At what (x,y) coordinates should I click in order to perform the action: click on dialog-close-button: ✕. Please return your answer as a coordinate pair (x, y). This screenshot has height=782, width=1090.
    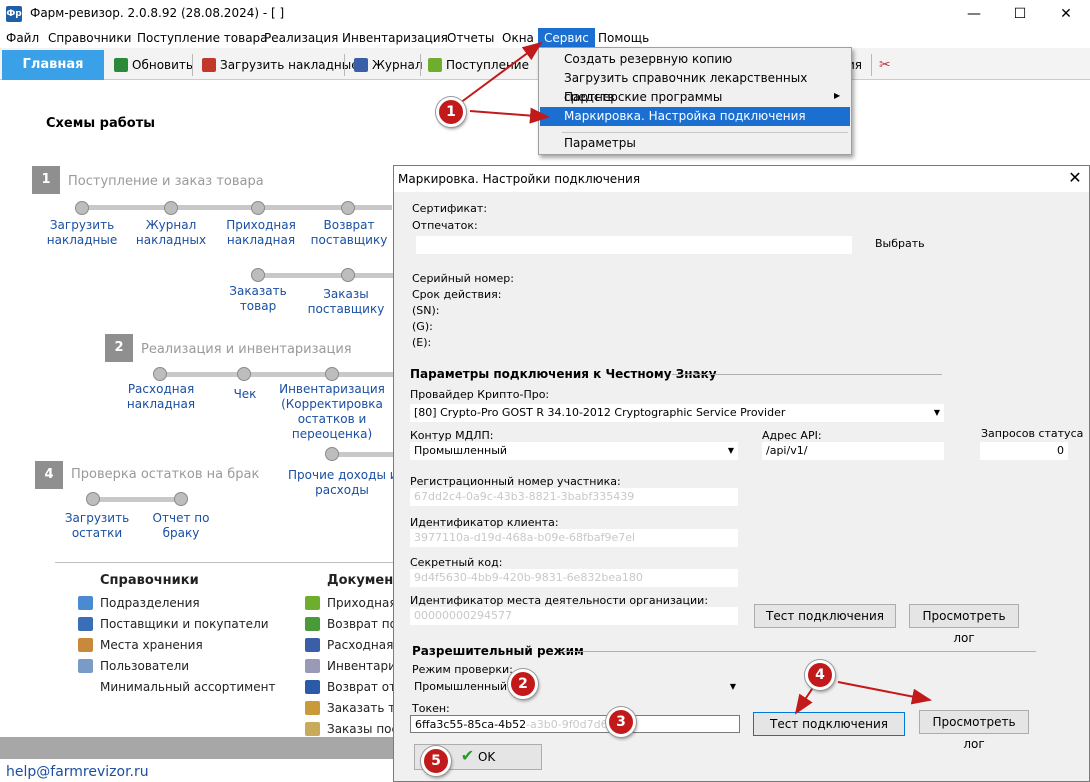
    Looking at the image, I should click on (1075, 177).